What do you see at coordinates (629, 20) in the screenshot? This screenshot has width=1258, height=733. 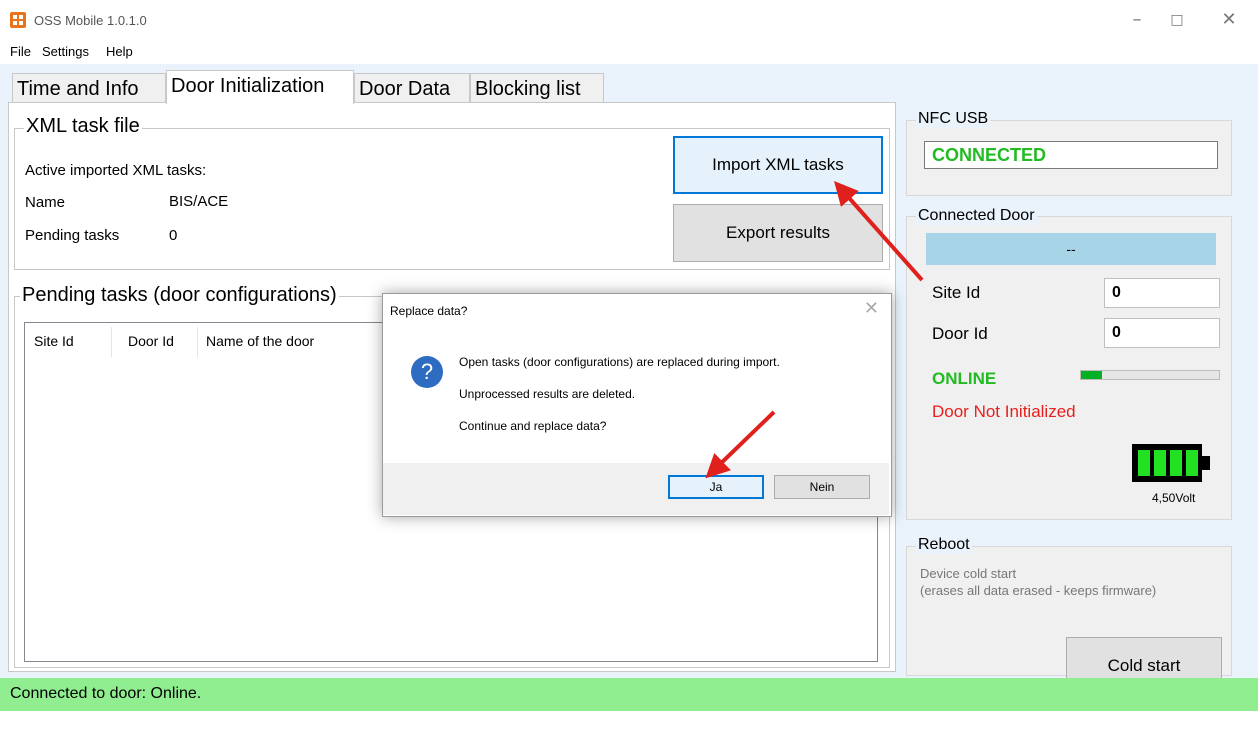 I see `title-bar: OSS Mobile 1.0.1.0 – □ ✕` at bounding box center [629, 20].